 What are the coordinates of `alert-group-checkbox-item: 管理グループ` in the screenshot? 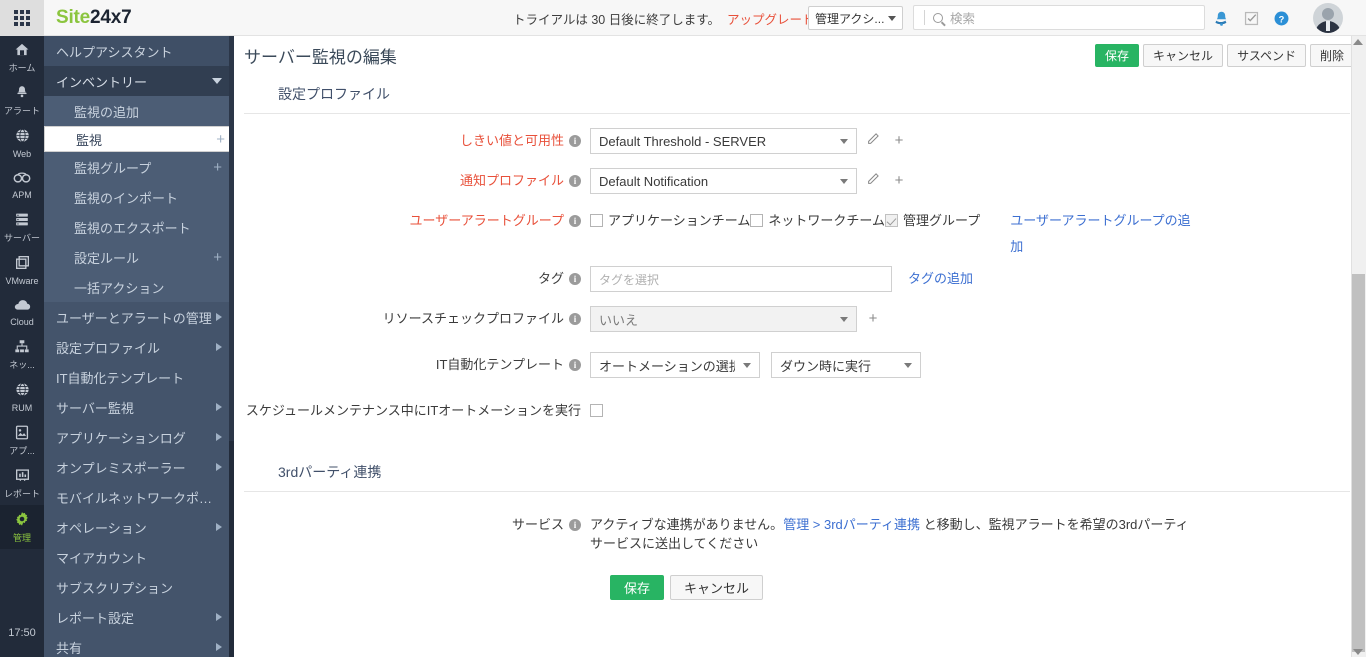 It's located at (932, 221).